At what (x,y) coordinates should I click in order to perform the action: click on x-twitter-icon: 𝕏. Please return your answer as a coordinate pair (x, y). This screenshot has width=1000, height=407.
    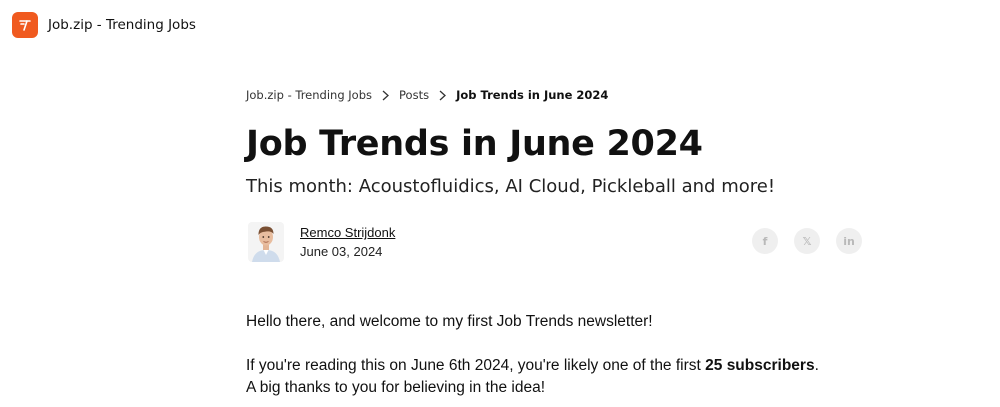
    Looking at the image, I should click on (807, 241).